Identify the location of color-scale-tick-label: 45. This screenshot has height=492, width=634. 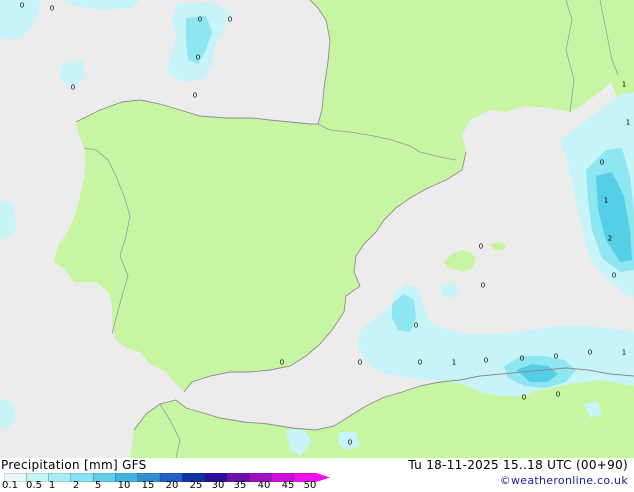
(288, 485).